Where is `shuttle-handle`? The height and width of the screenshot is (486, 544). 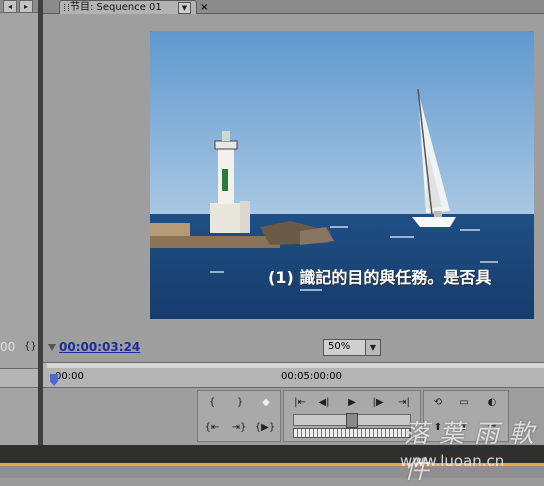
shuttle-handle is located at coordinates (352, 420).